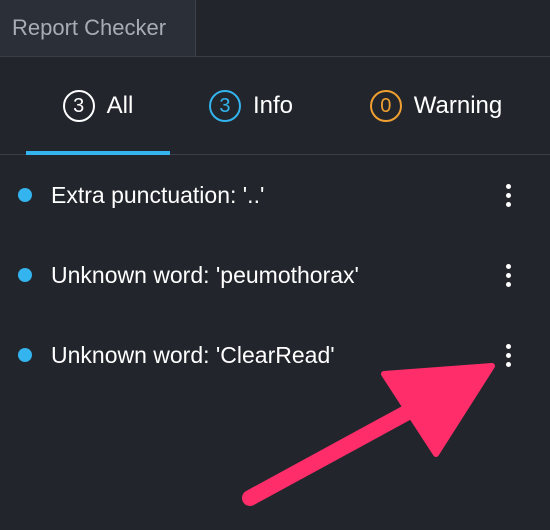 The image size is (550, 530). What do you see at coordinates (275, 28) in the screenshot?
I see `panel-header: Report Checker` at bounding box center [275, 28].